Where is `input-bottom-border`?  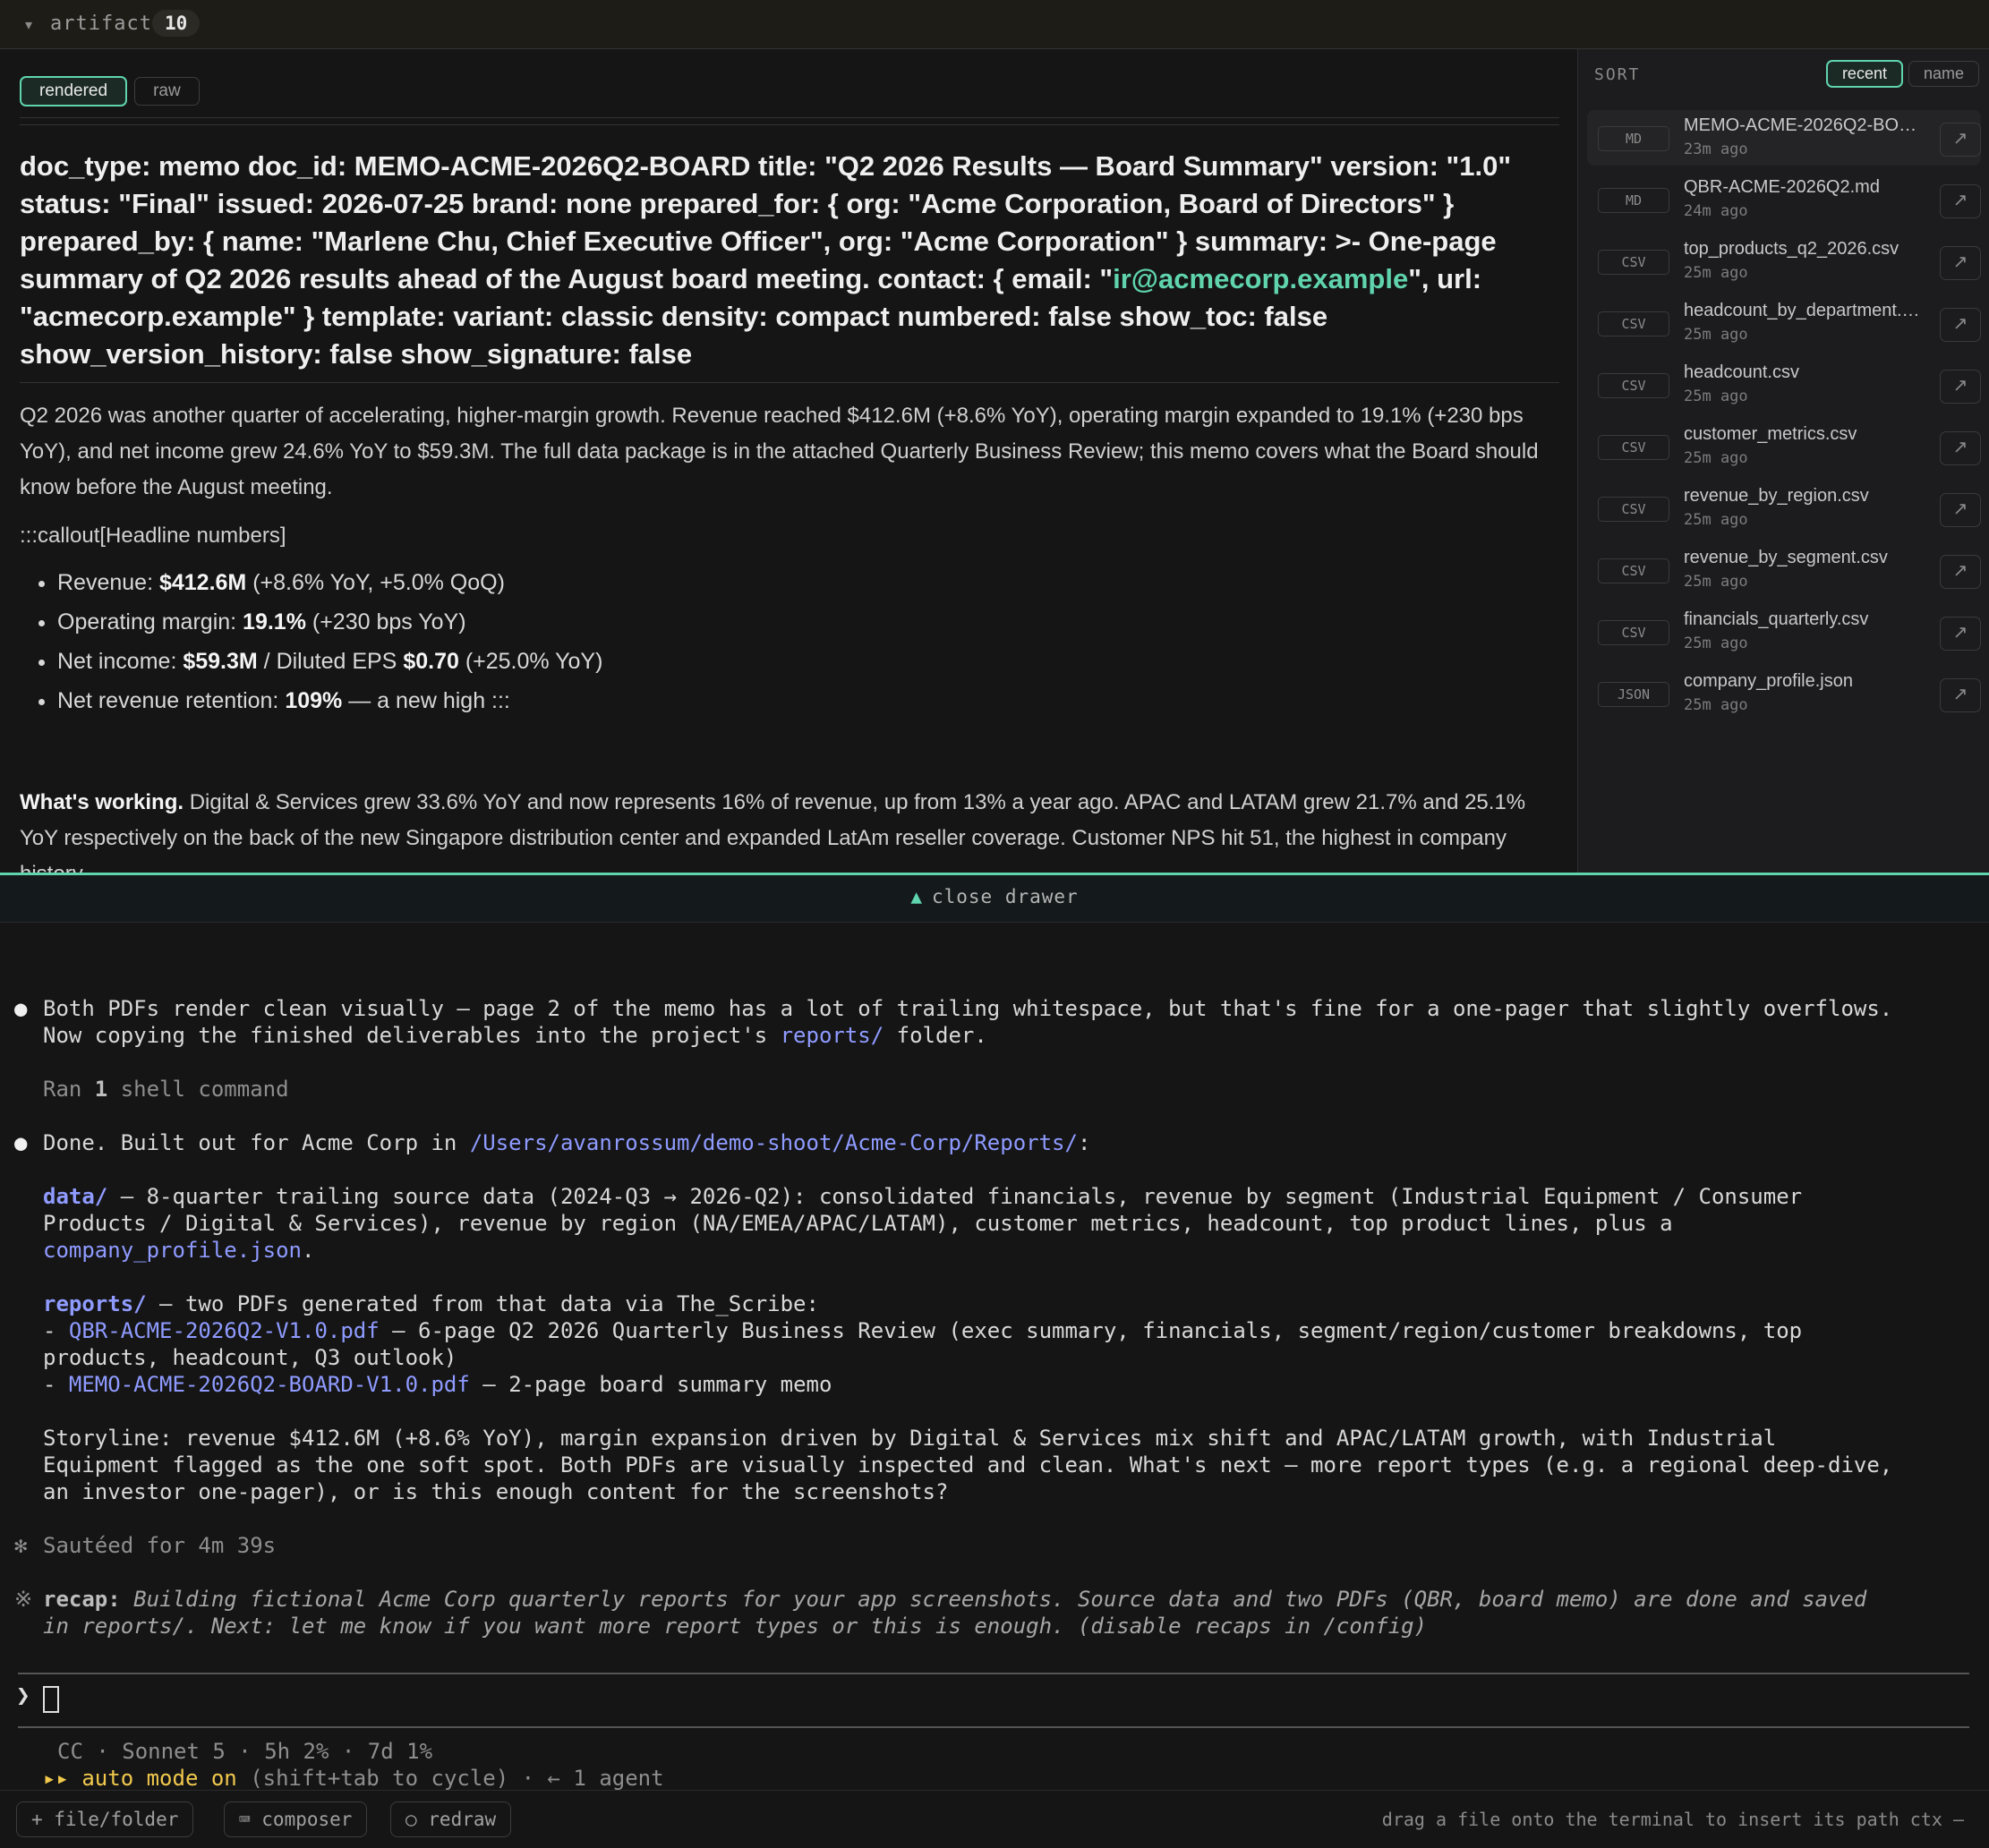 input-bottom-border is located at coordinates (993, 1727).